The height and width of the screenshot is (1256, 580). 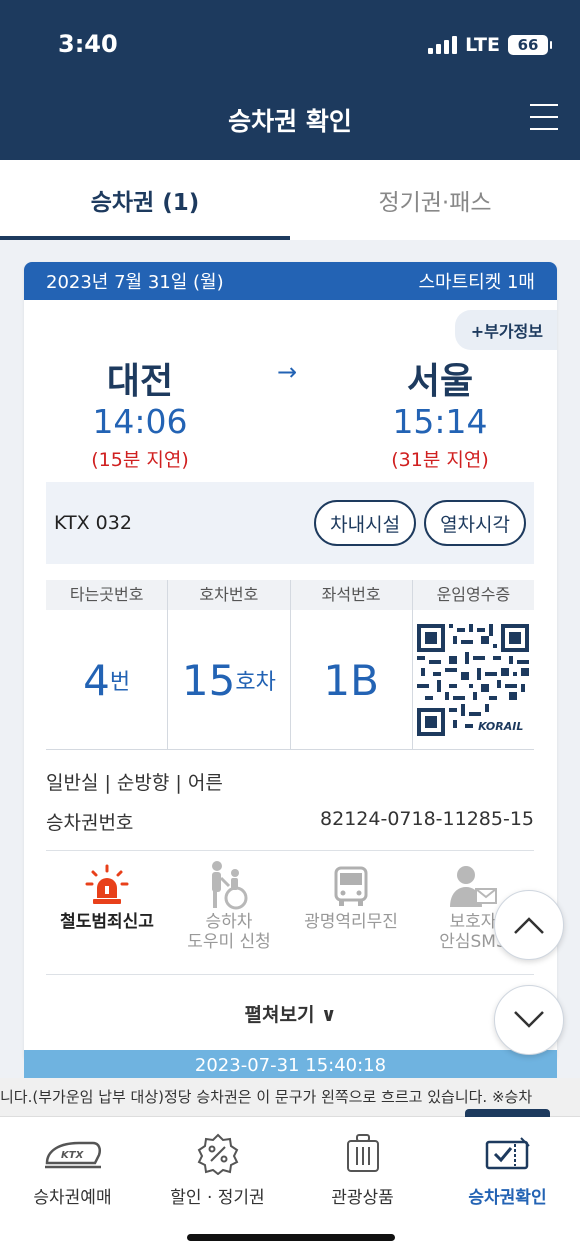 I want to click on siren-icon, so click(x=107, y=886).